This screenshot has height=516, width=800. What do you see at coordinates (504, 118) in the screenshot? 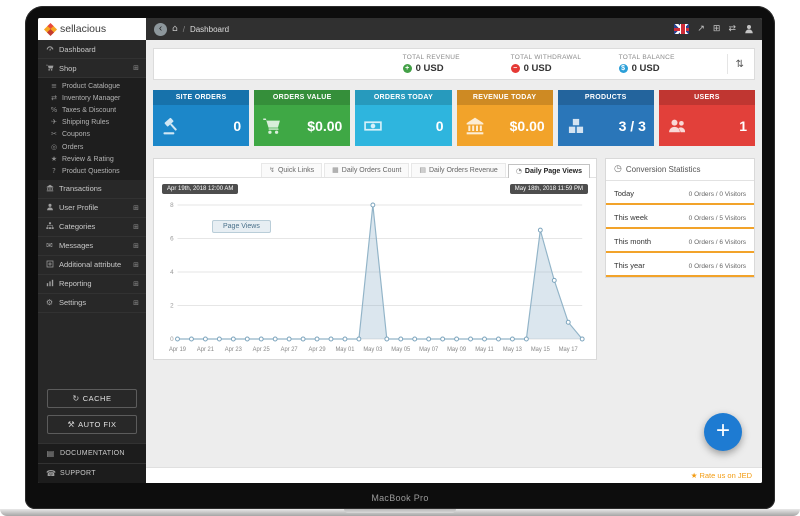
I see `tile-revenue-today: REVENUE TODAY $0.00` at bounding box center [504, 118].